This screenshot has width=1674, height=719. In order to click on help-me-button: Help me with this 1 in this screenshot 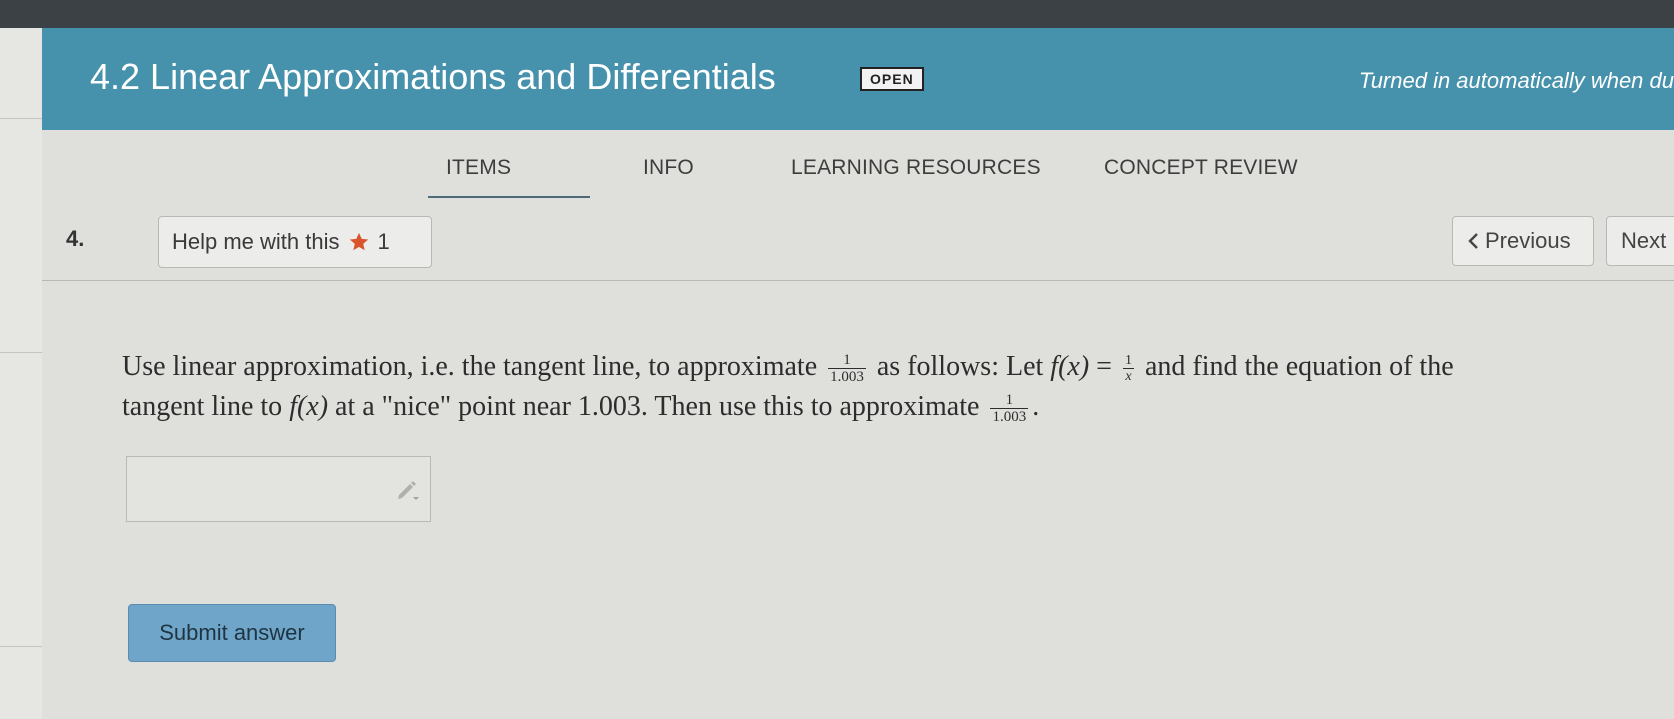, I will do `click(295, 242)`.